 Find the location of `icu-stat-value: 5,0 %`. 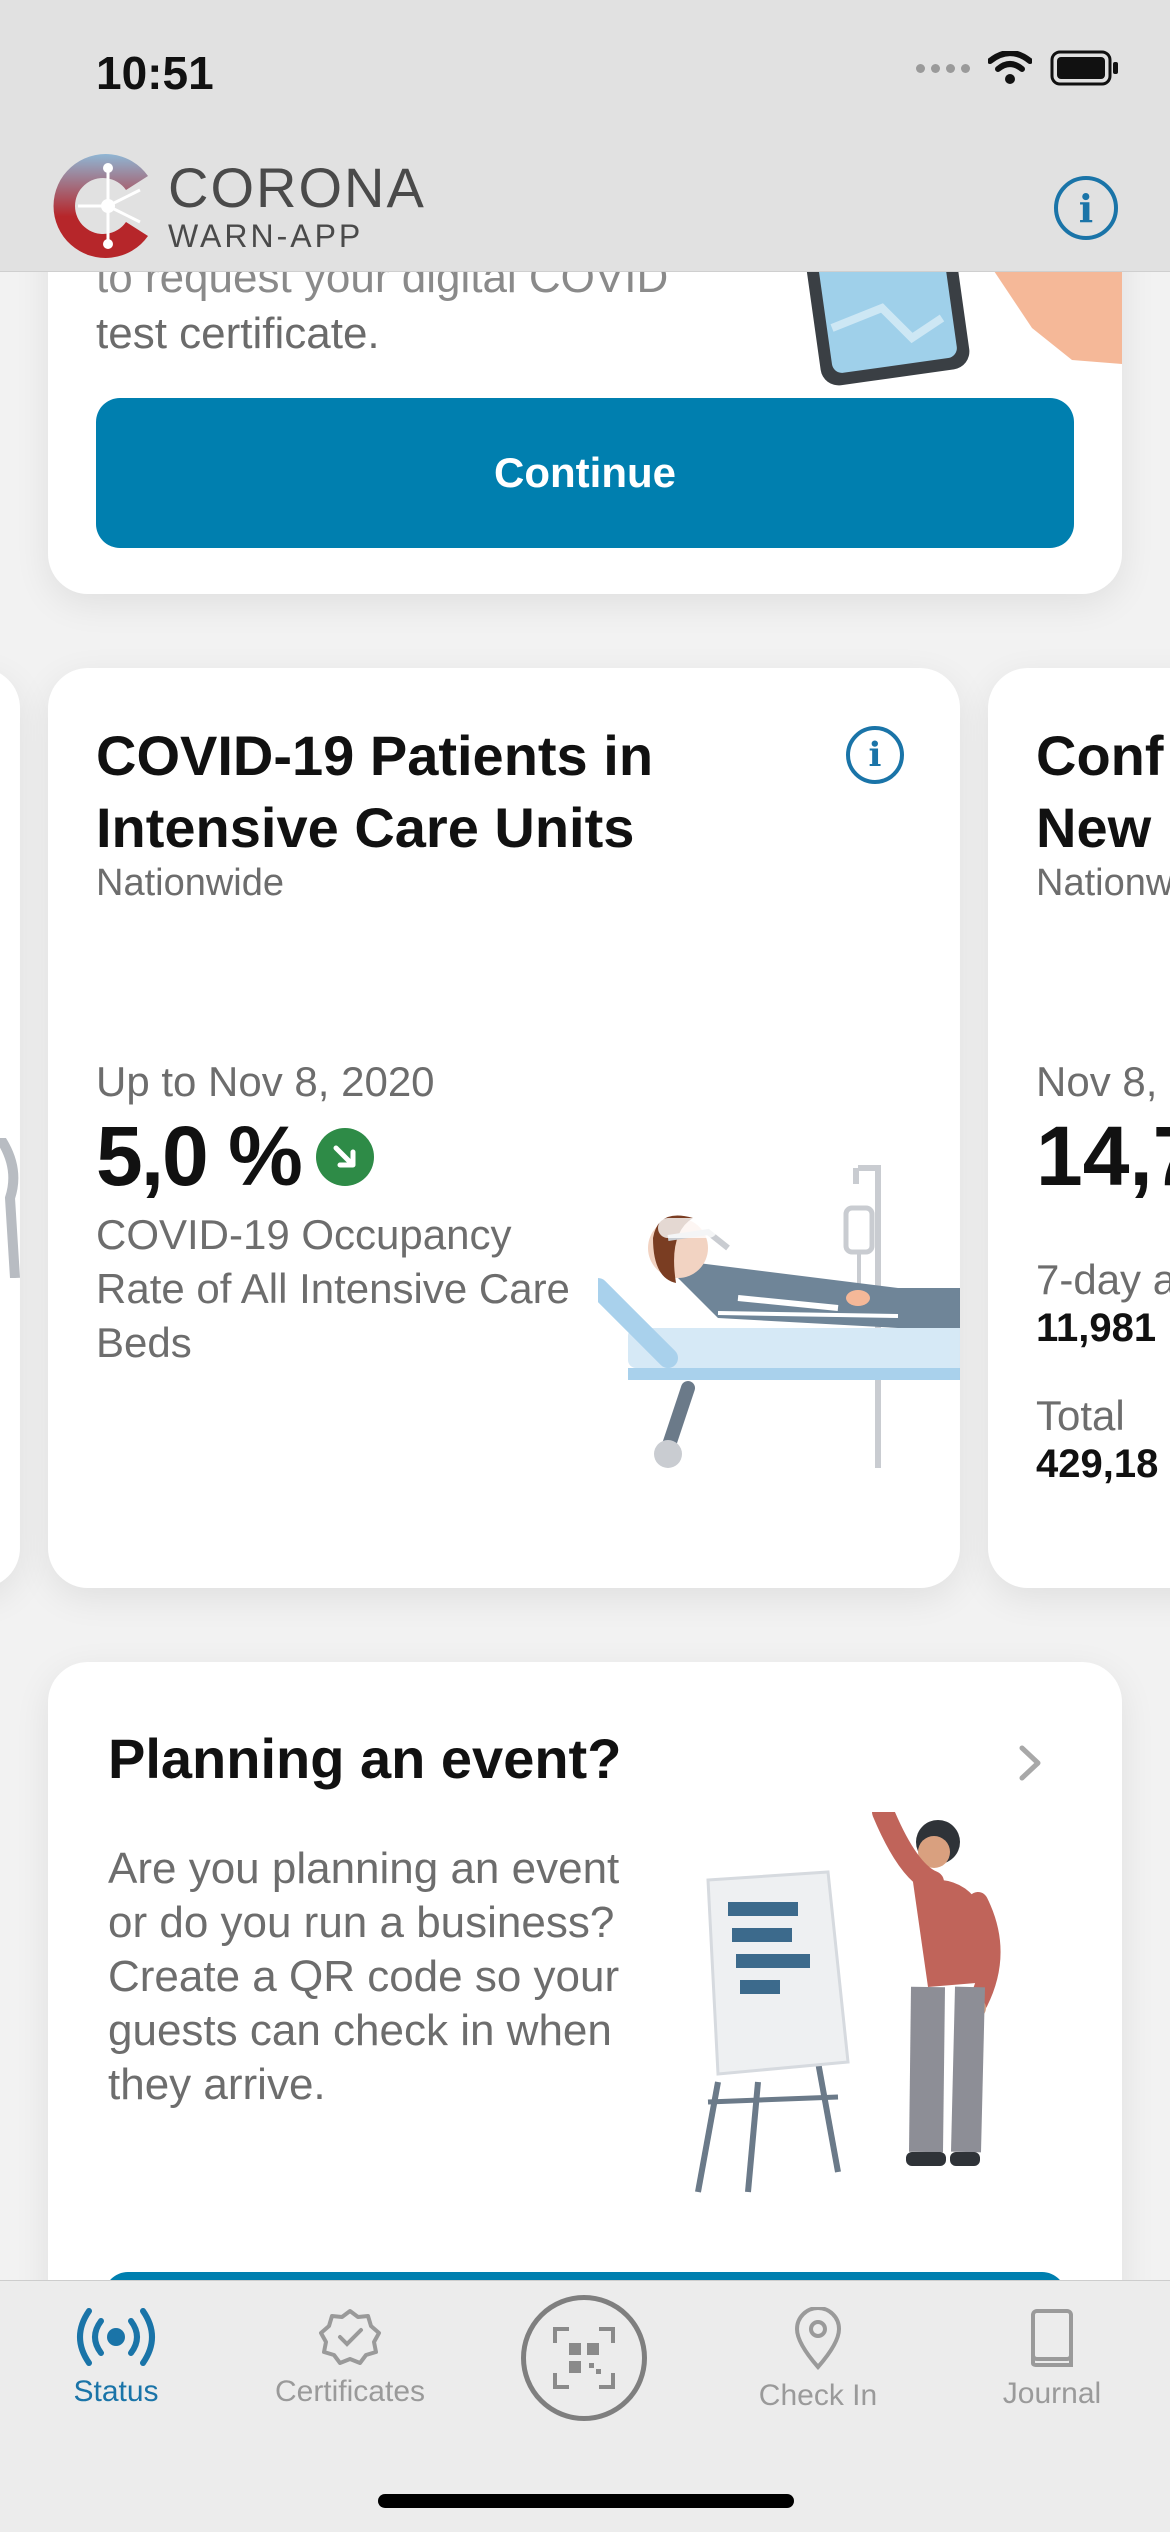

icu-stat-value: 5,0 % is located at coordinates (199, 1156).